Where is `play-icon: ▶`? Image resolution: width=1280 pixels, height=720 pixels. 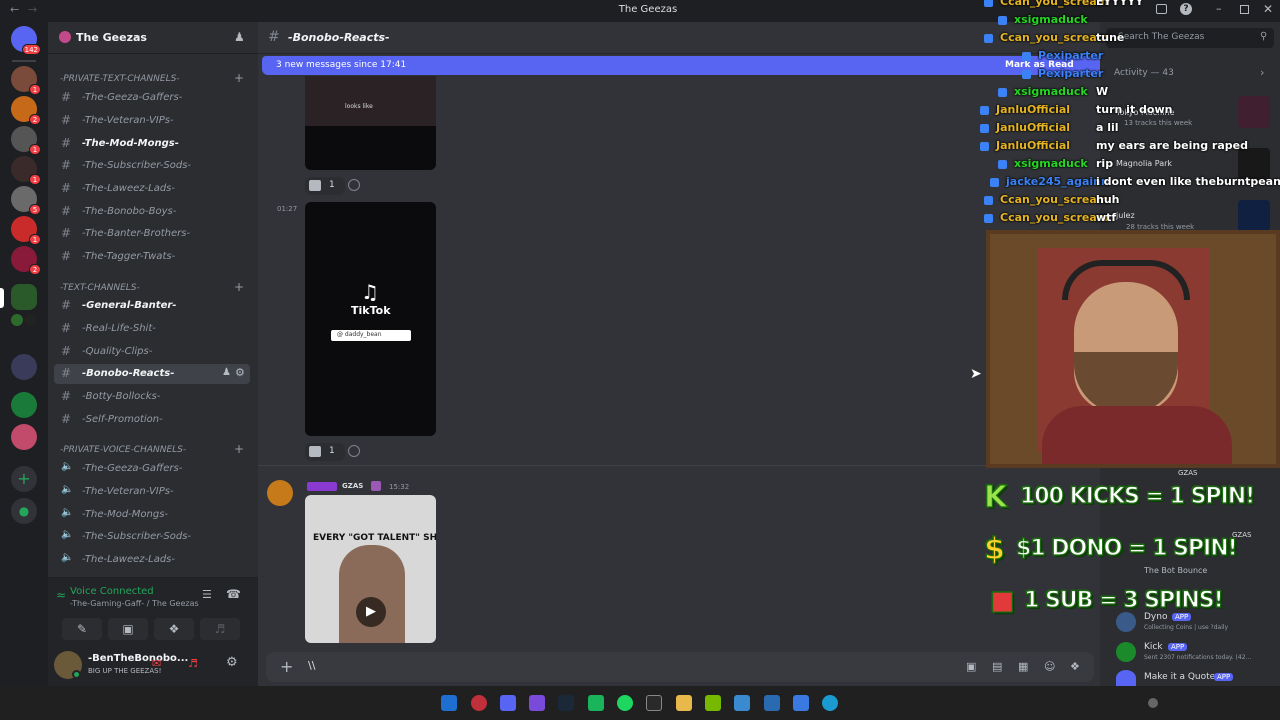 play-icon: ▶ is located at coordinates (371, 612).